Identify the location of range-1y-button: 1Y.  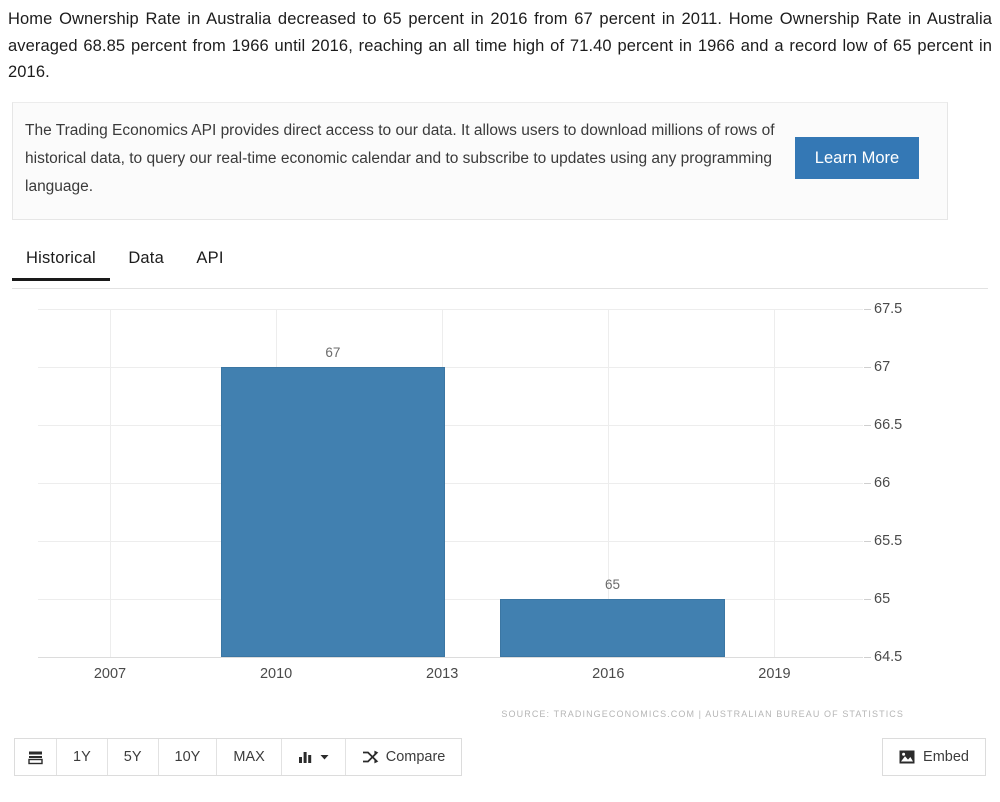
(82, 757).